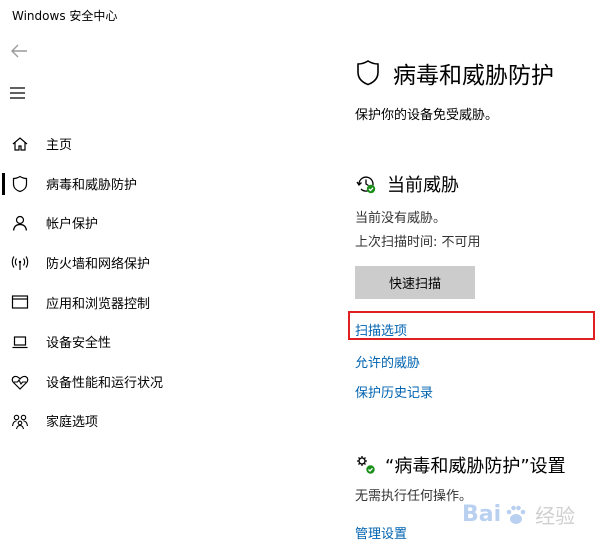  What do you see at coordinates (65, 16) in the screenshot?
I see `window-title: Windows 安全中心` at bounding box center [65, 16].